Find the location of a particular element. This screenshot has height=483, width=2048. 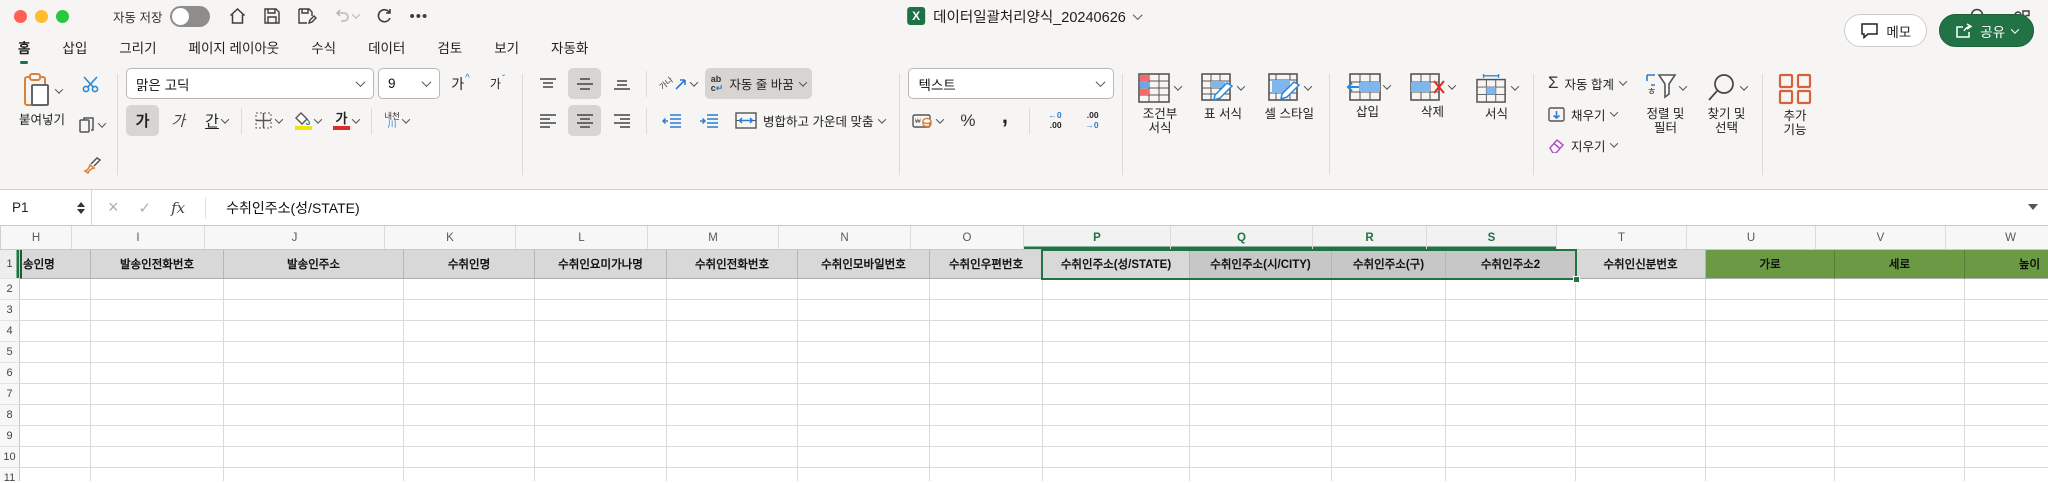

cell-L6 is located at coordinates (601, 373).